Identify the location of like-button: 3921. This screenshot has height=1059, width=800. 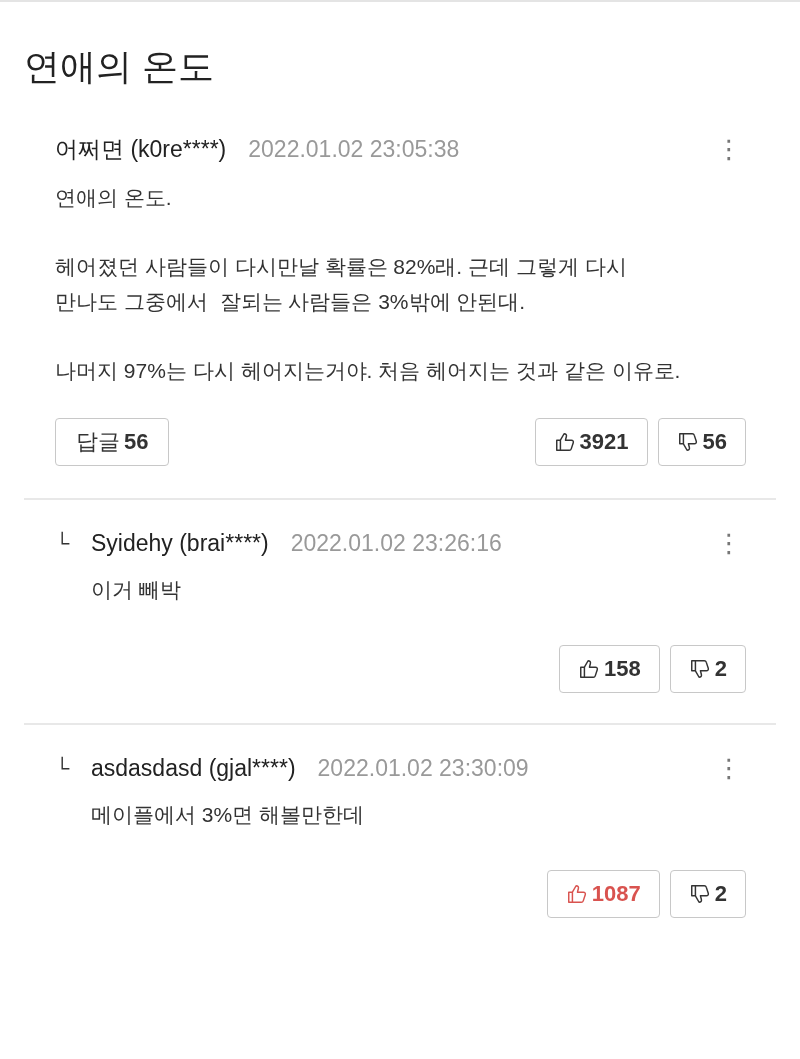
(591, 442).